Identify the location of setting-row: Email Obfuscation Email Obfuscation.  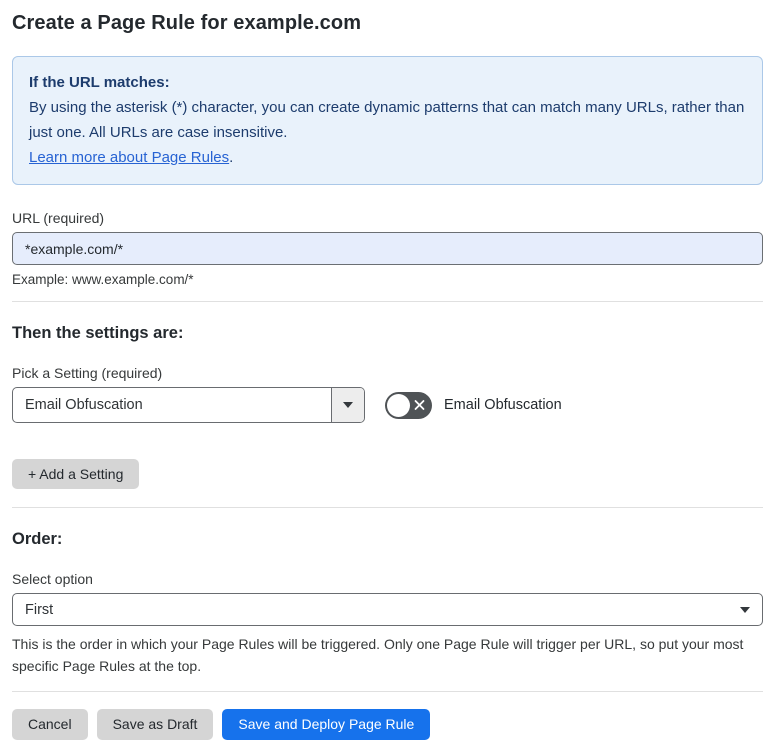
(387, 405).